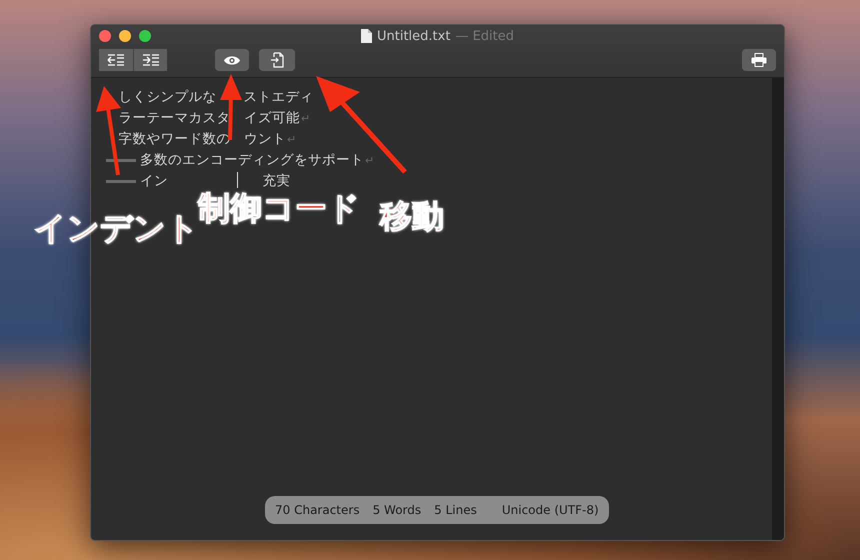 This screenshot has height=560, width=860. Describe the element at coordinates (455, 510) in the screenshot. I see `status-text: 5 Lines` at that location.